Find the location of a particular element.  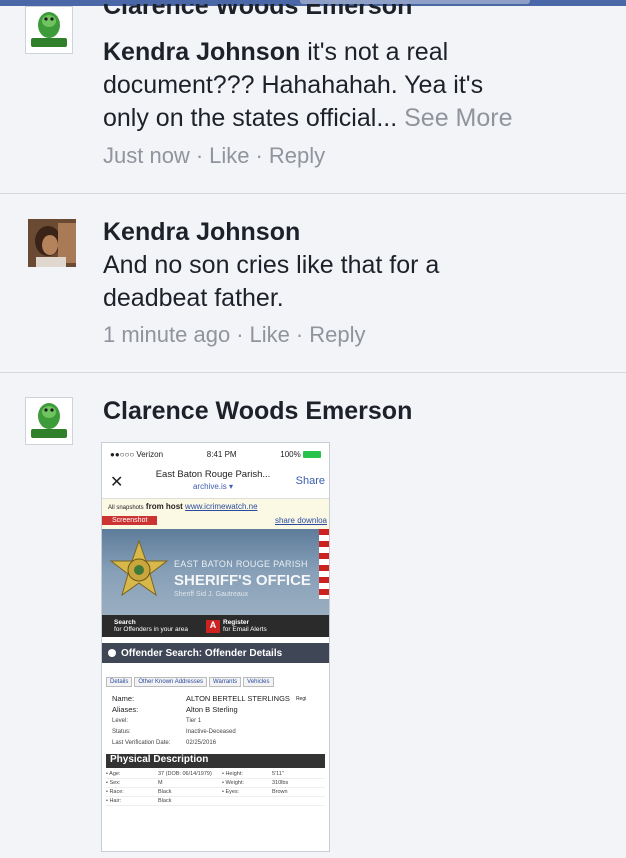

profile-photo-icon is located at coordinates (52, 243).